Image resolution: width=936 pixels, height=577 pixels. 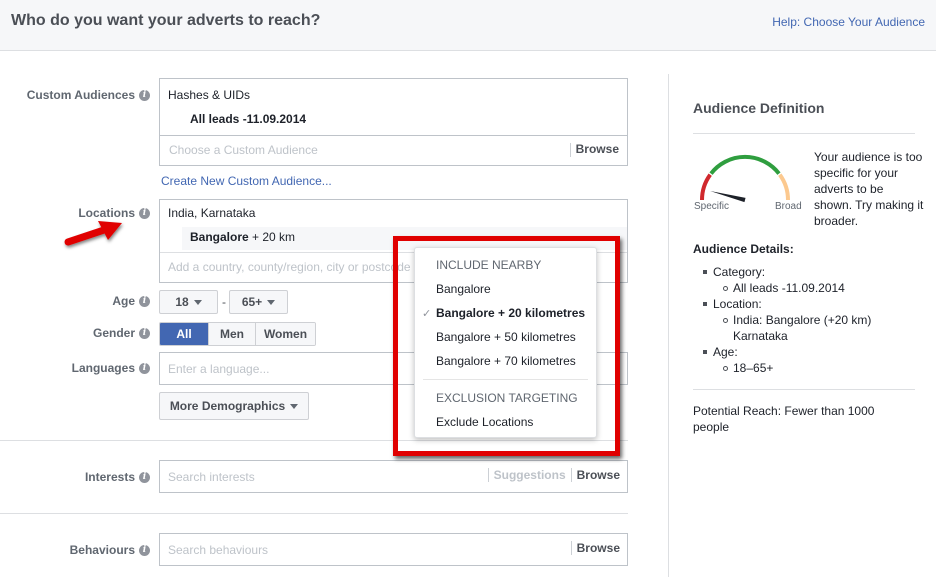 I want to click on age-max-select: 65+, so click(x=258, y=302).